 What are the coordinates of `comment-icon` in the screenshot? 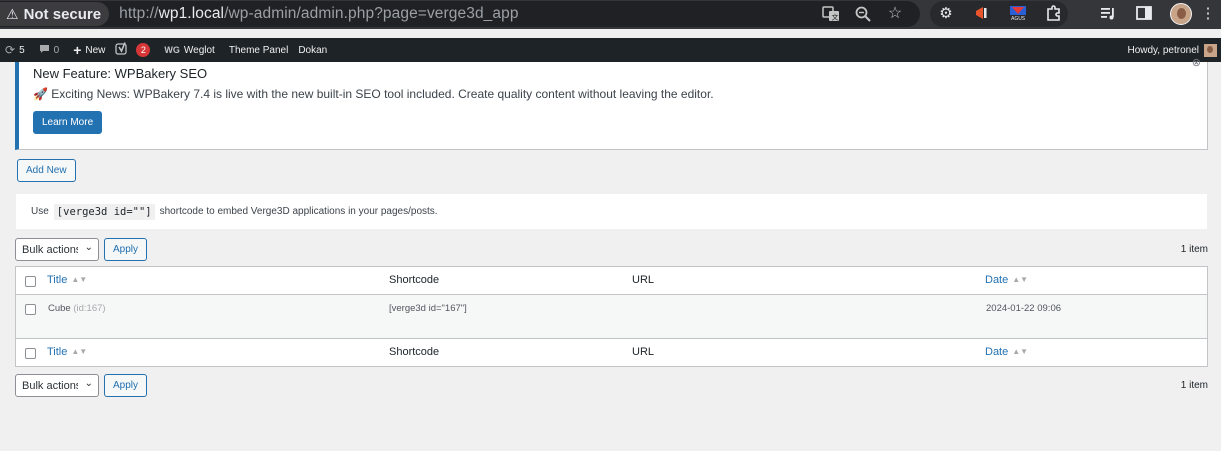 It's located at (44, 50).